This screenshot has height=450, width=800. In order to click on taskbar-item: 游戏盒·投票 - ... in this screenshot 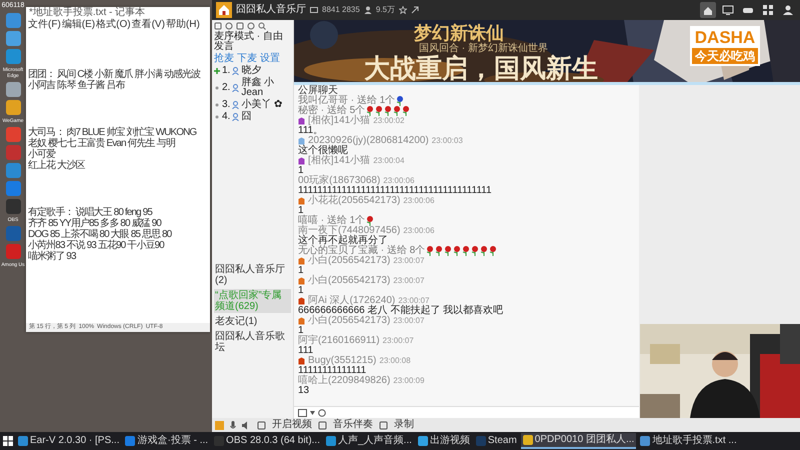, I will do `click(166, 441)`.